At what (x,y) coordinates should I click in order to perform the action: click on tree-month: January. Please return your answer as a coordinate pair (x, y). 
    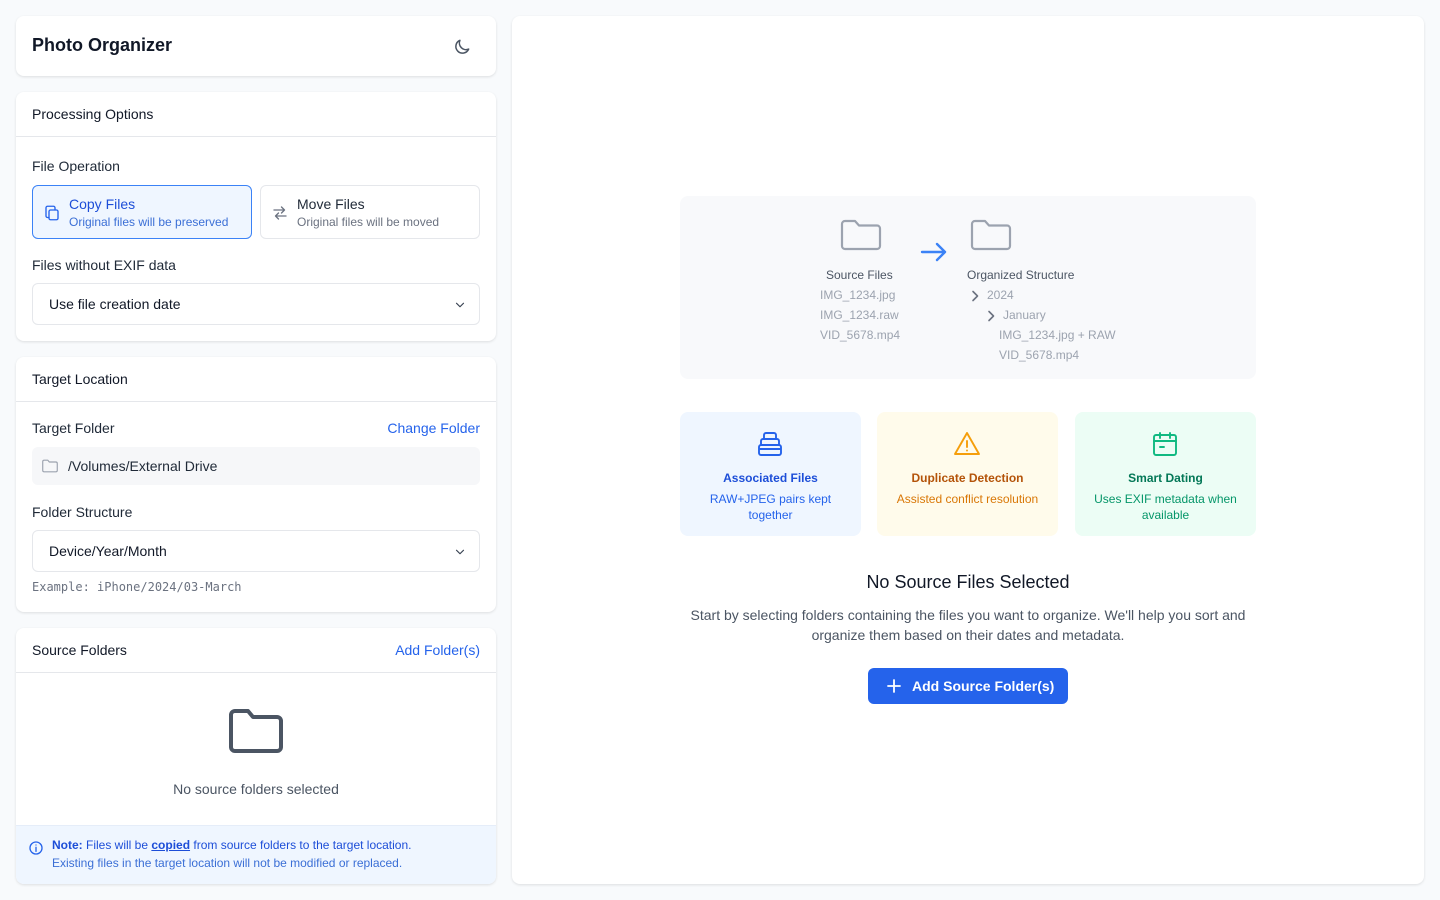
    Looking at the image, I should click on (1024, 315).